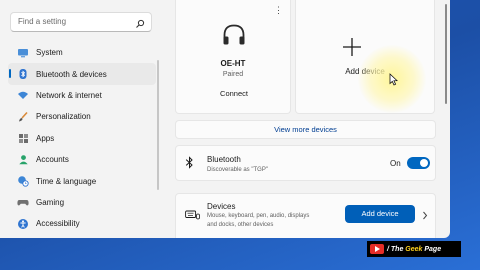  I want to click on sidebar-item-accounts: Accounts, so click(82, 159).